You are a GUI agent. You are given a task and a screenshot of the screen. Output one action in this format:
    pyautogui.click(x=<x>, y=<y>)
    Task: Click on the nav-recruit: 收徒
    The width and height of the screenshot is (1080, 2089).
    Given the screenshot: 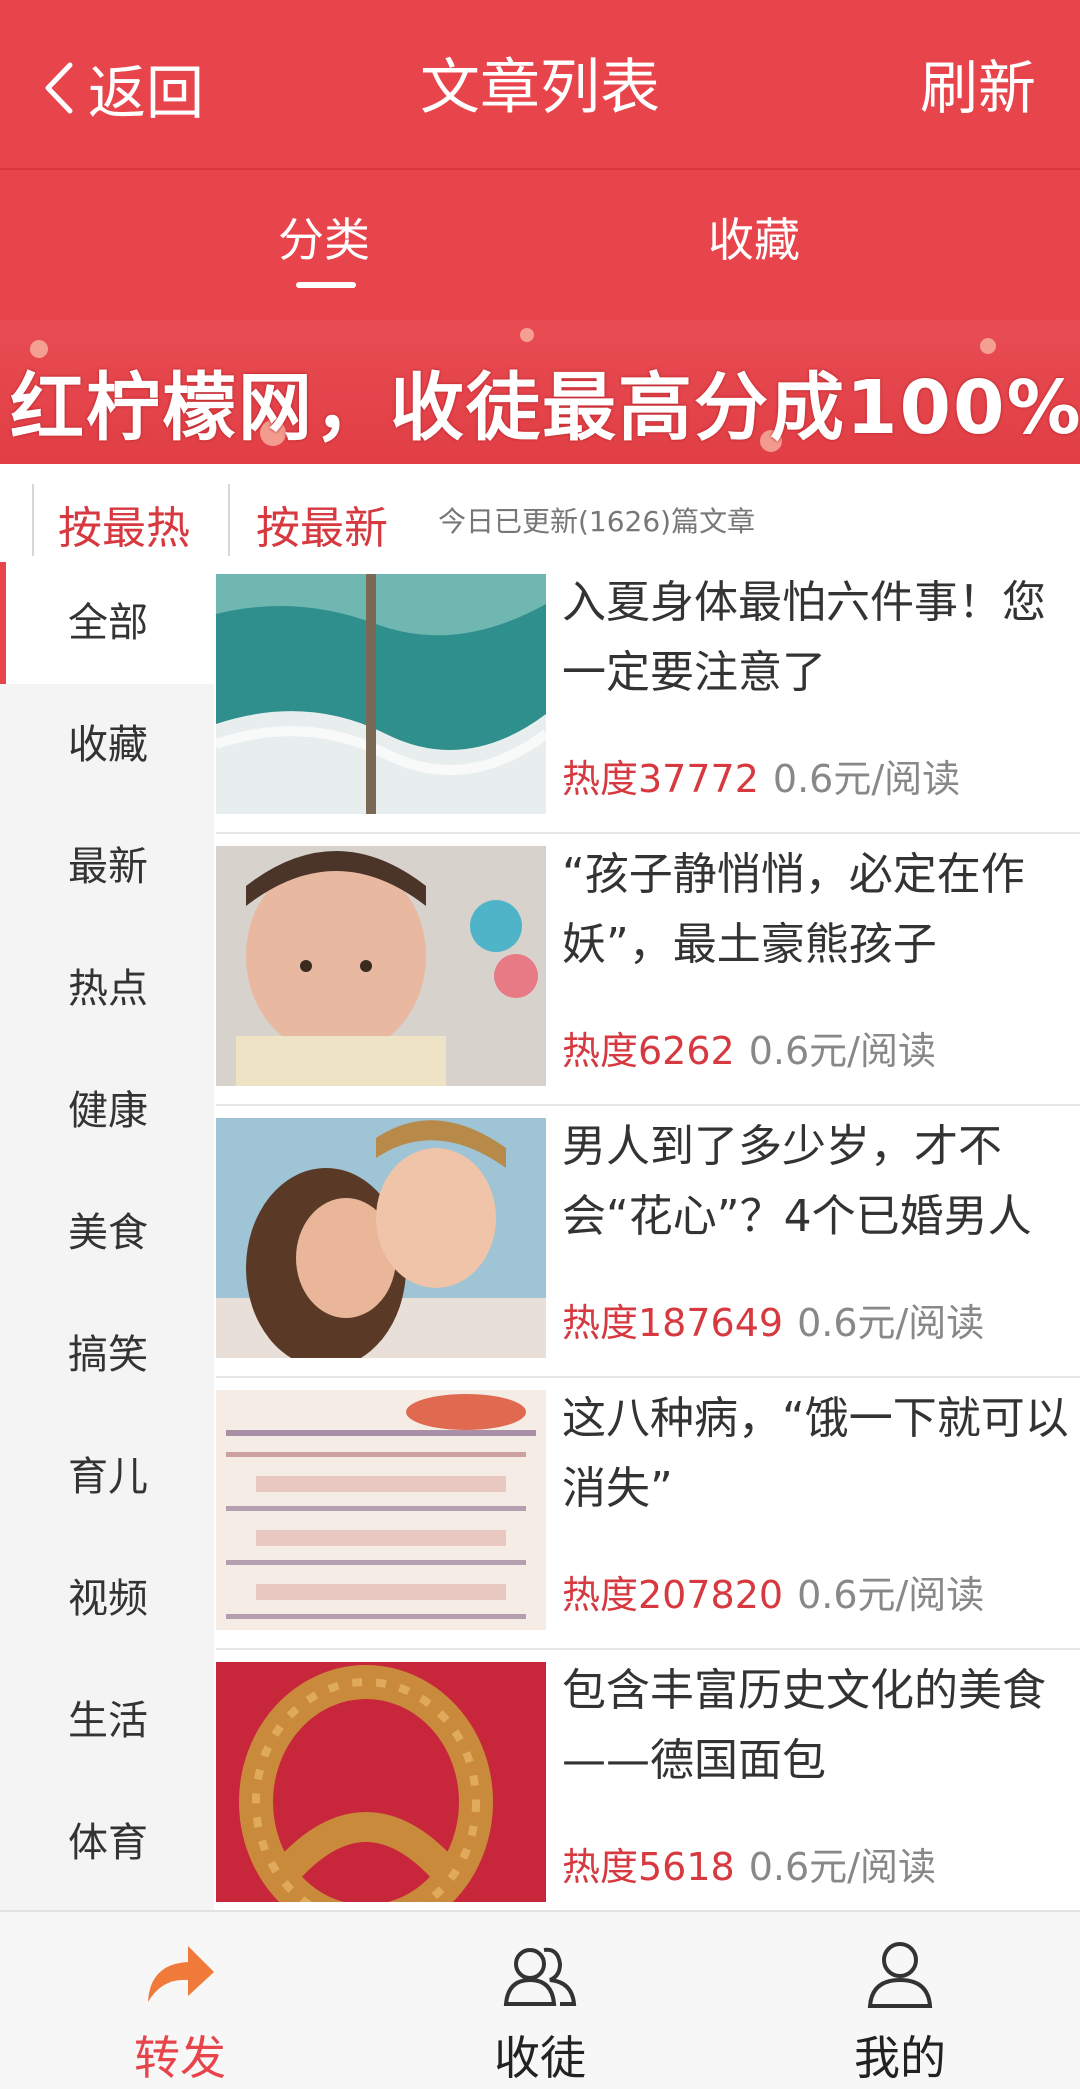 What is the action you would take?
    pyautogui.click(x=540, y=2000)
    